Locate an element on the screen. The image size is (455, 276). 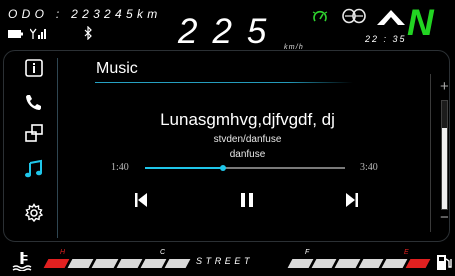
sidebar-item-music is located at coordinates (34, 169).